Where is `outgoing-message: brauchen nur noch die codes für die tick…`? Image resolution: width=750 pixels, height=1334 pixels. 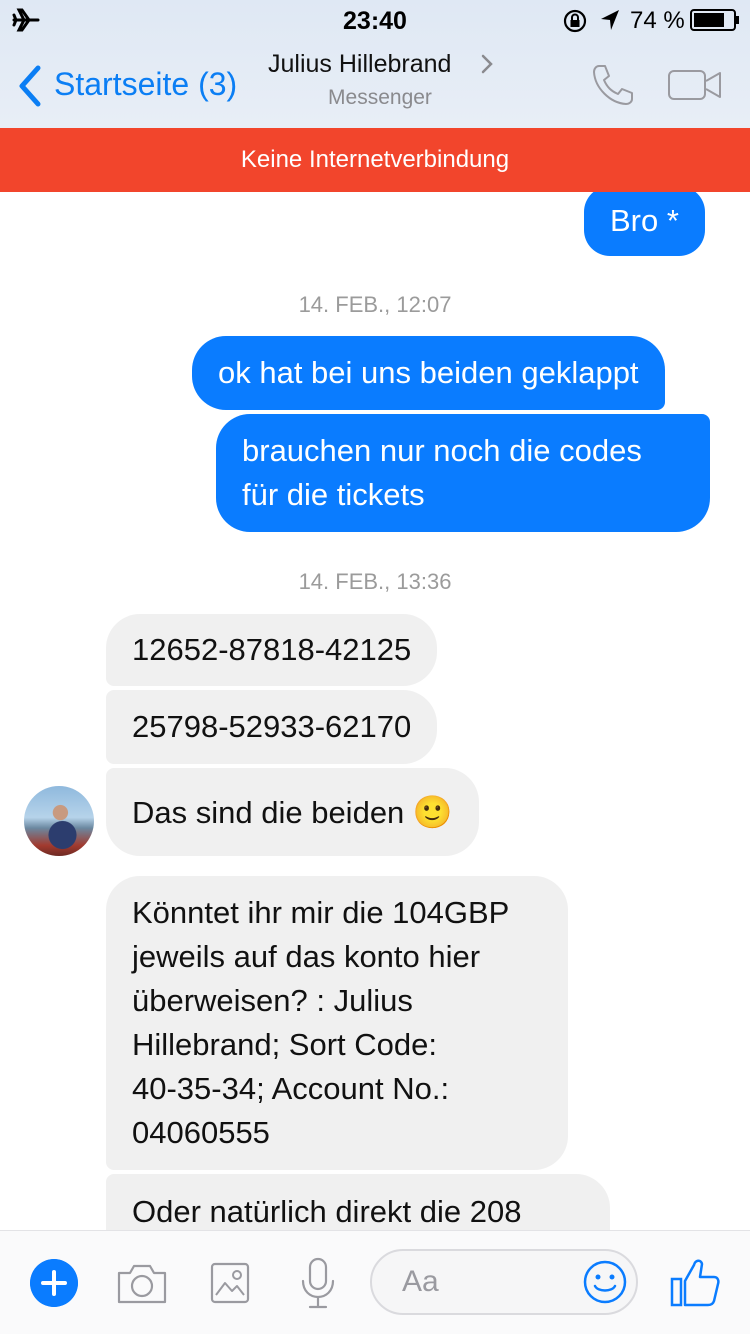
outgoing-message: brauchen nur noch die codes für die tick… is located at coordinates (463, 473).